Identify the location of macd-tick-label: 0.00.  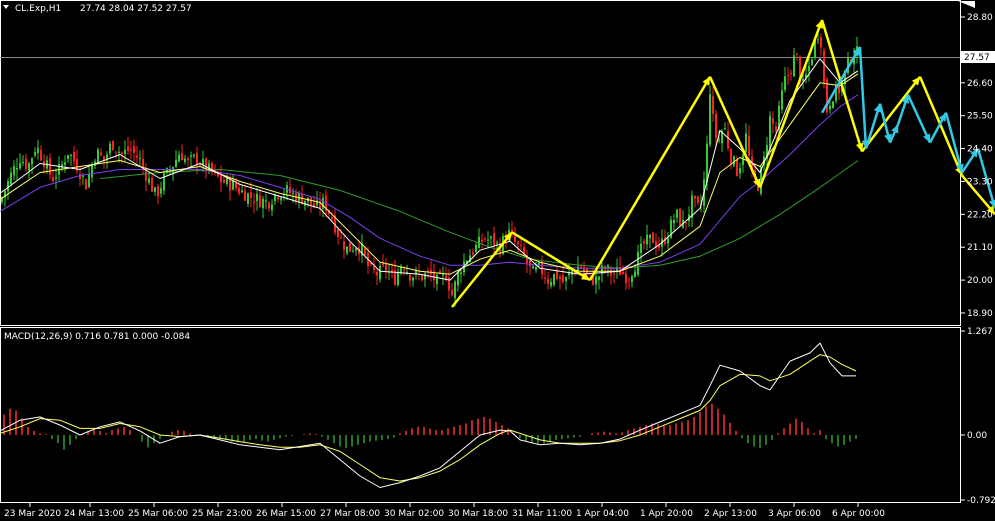
(977, 436).